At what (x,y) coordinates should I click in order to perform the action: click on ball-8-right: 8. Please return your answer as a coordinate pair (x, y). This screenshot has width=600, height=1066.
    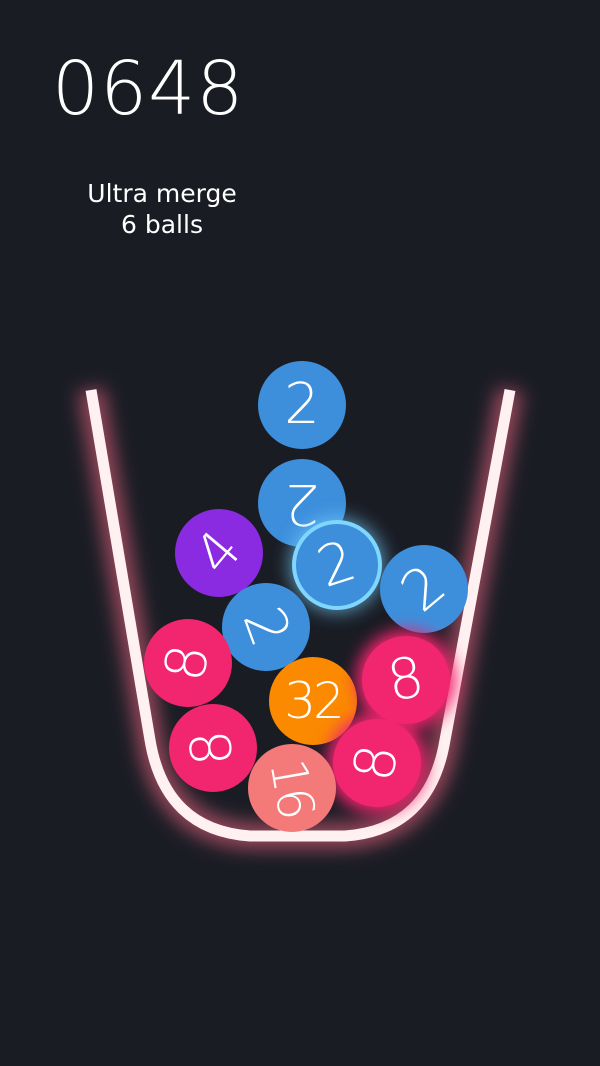
    Looking at the image, I should click on (406, 680).